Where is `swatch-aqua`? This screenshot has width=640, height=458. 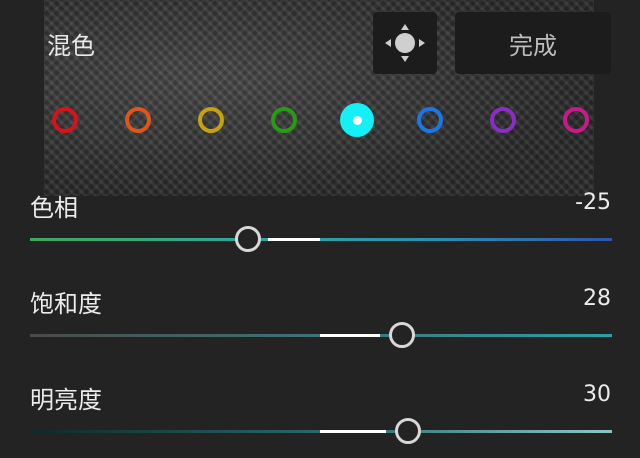
swatch-aqua is located at coordinates (357, 120).